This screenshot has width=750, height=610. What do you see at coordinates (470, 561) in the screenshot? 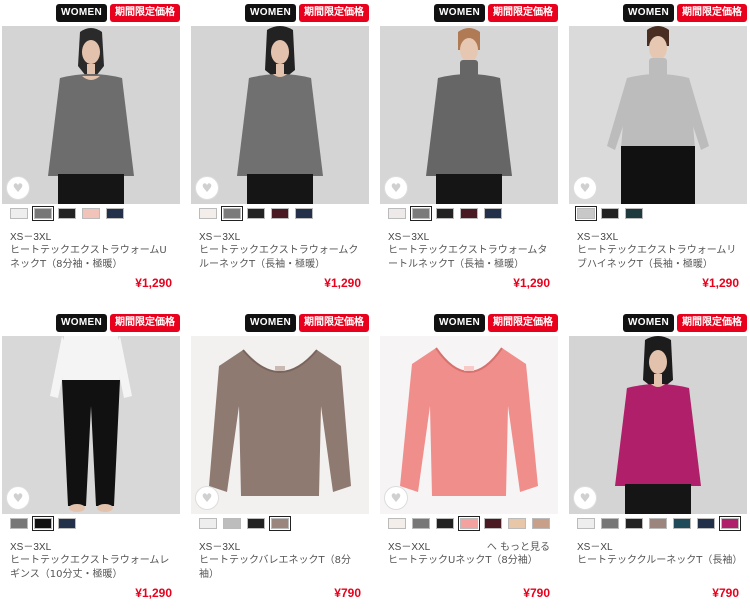
I see `product-name: ヒートテックUネックT（8分袖）` at bounding box center [470, 561].